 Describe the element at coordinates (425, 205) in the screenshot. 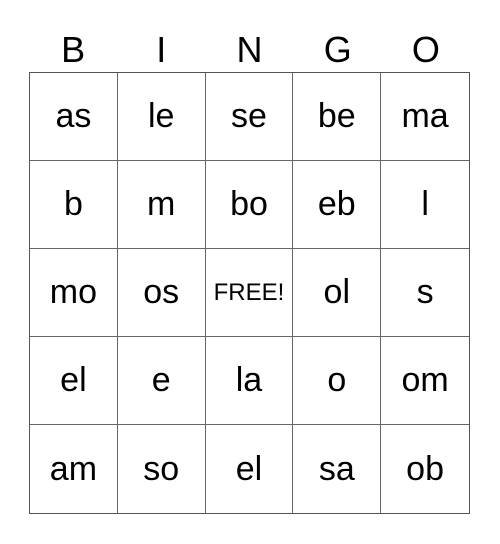

I see `bingo-cell: l` at that location.